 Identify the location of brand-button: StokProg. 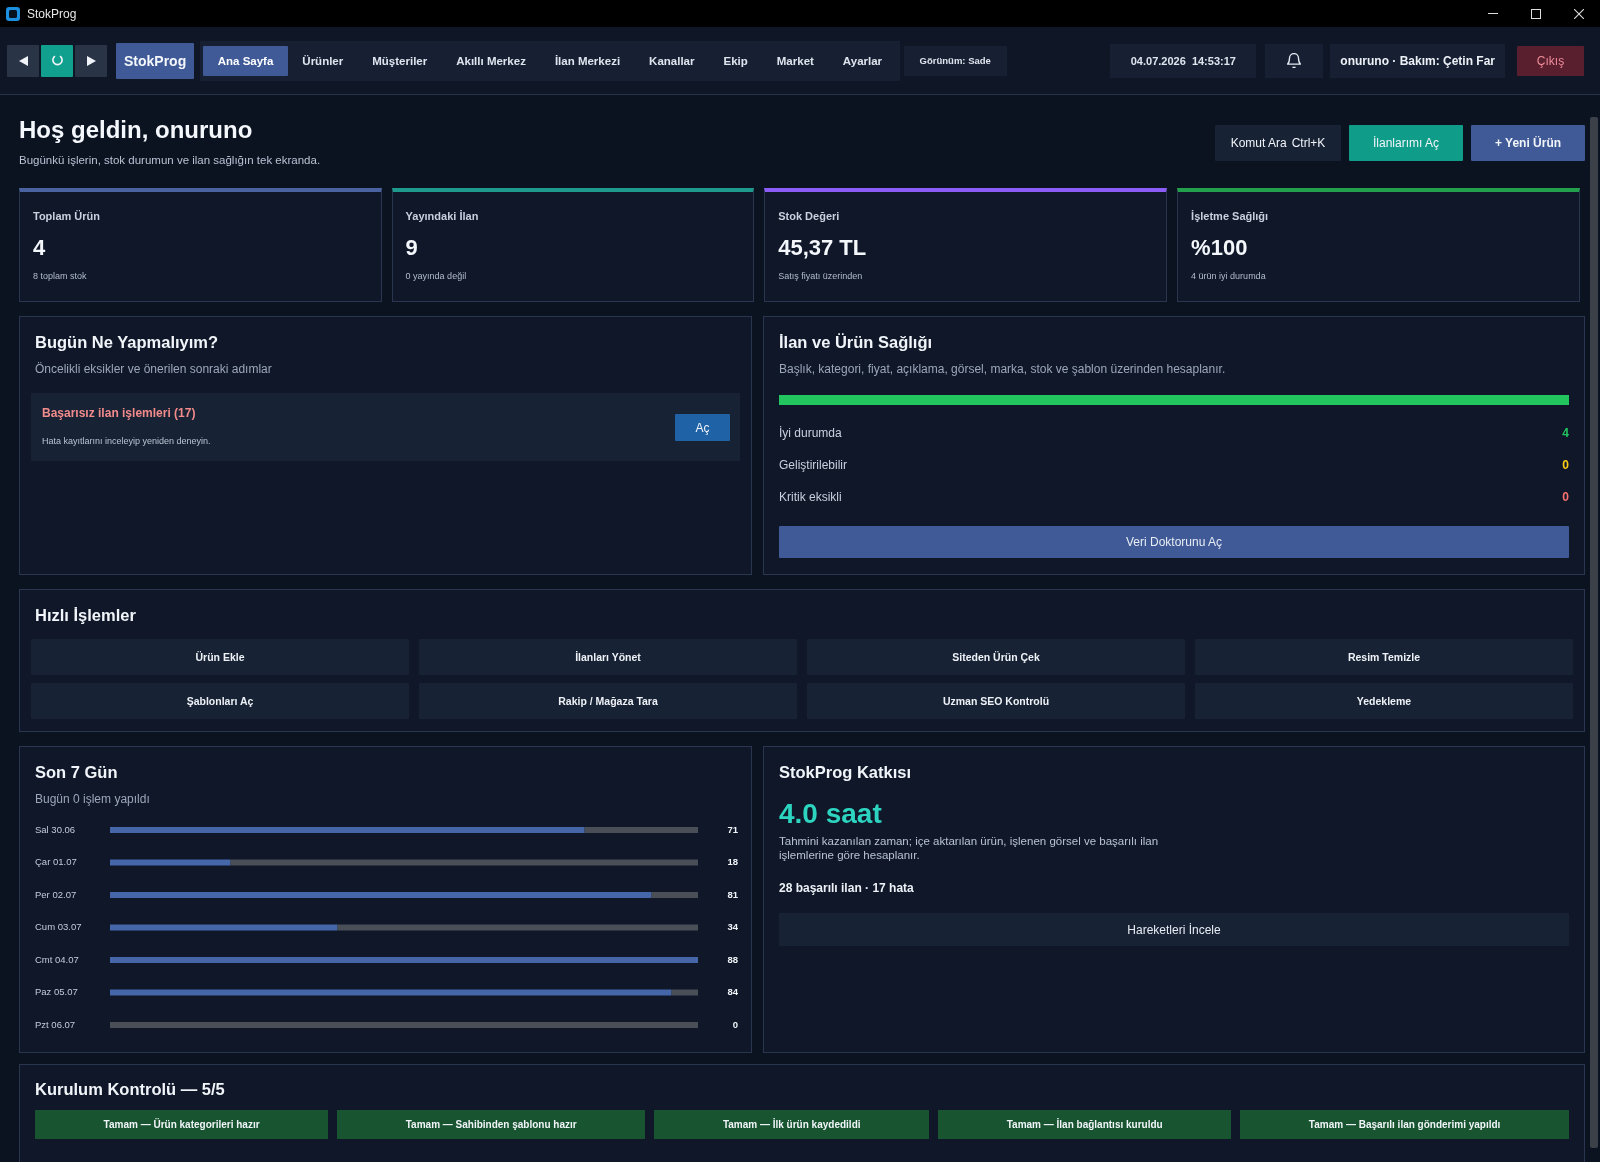
(155, 60).